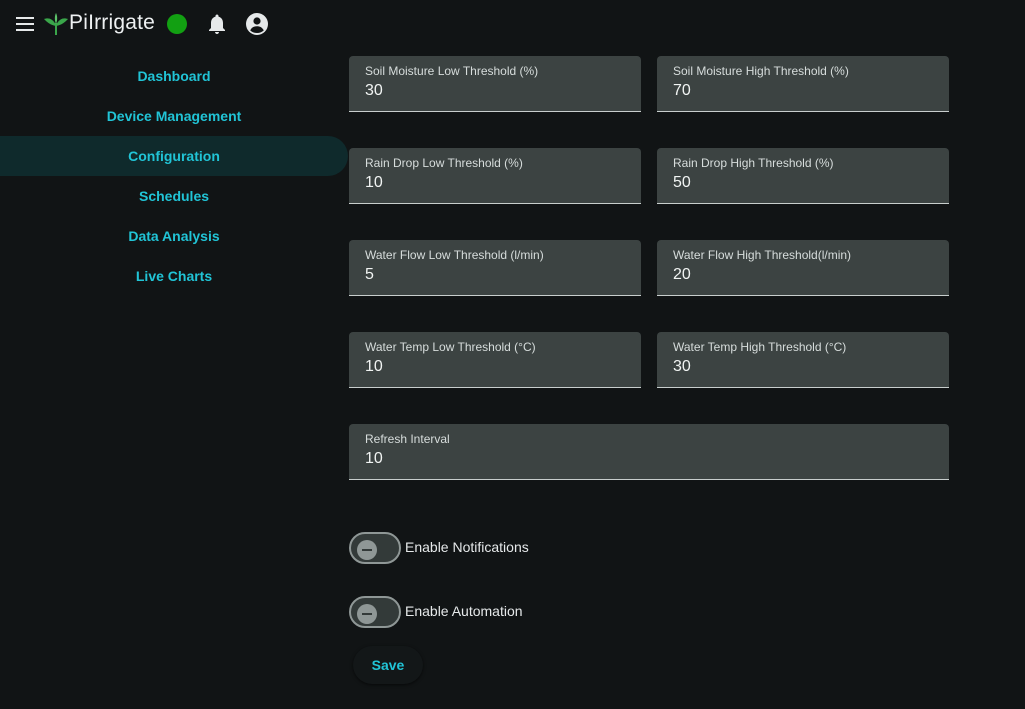 The height and width of the screenshot is (709, 1025). I want to click on account-circle-icon, so click(257, 24).